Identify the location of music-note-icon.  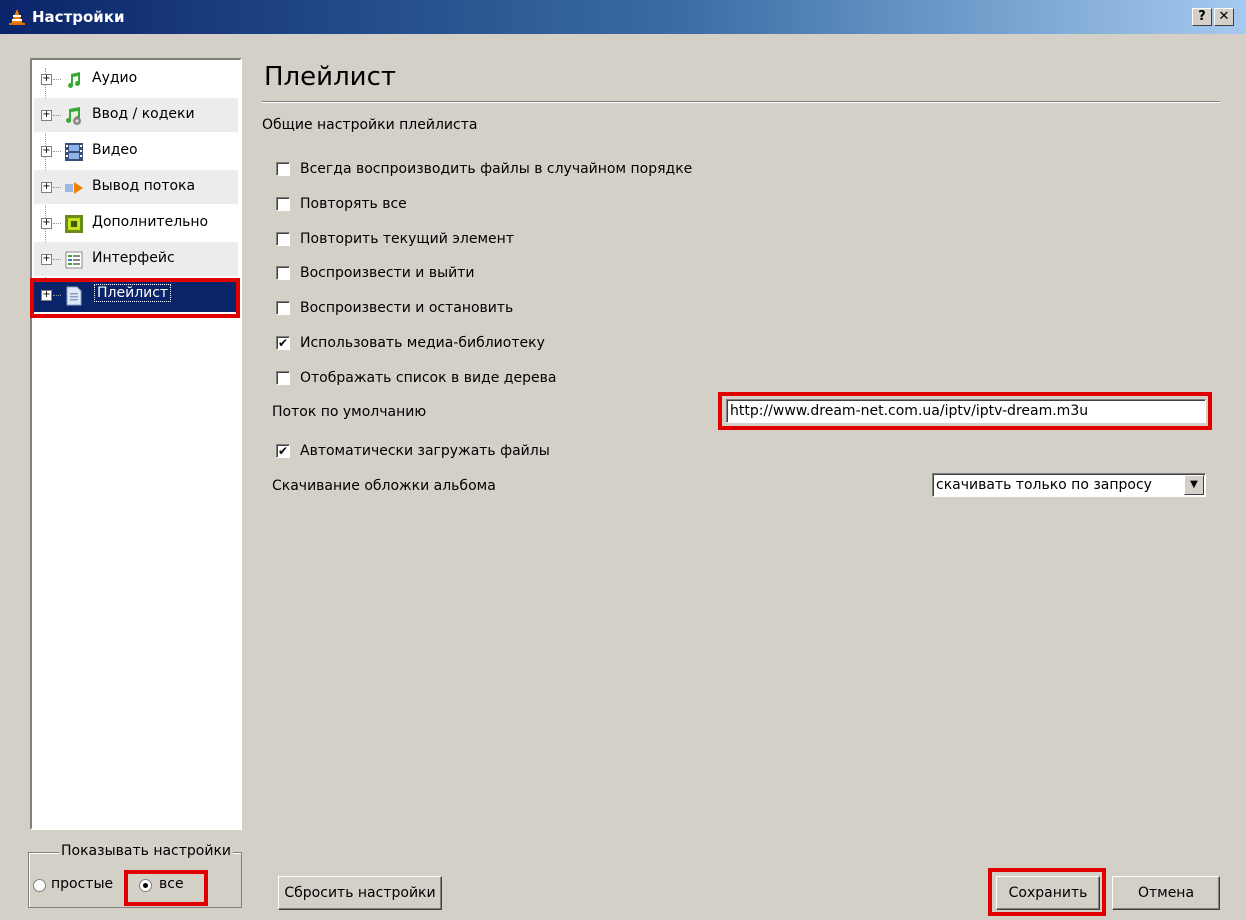
(74, 80).